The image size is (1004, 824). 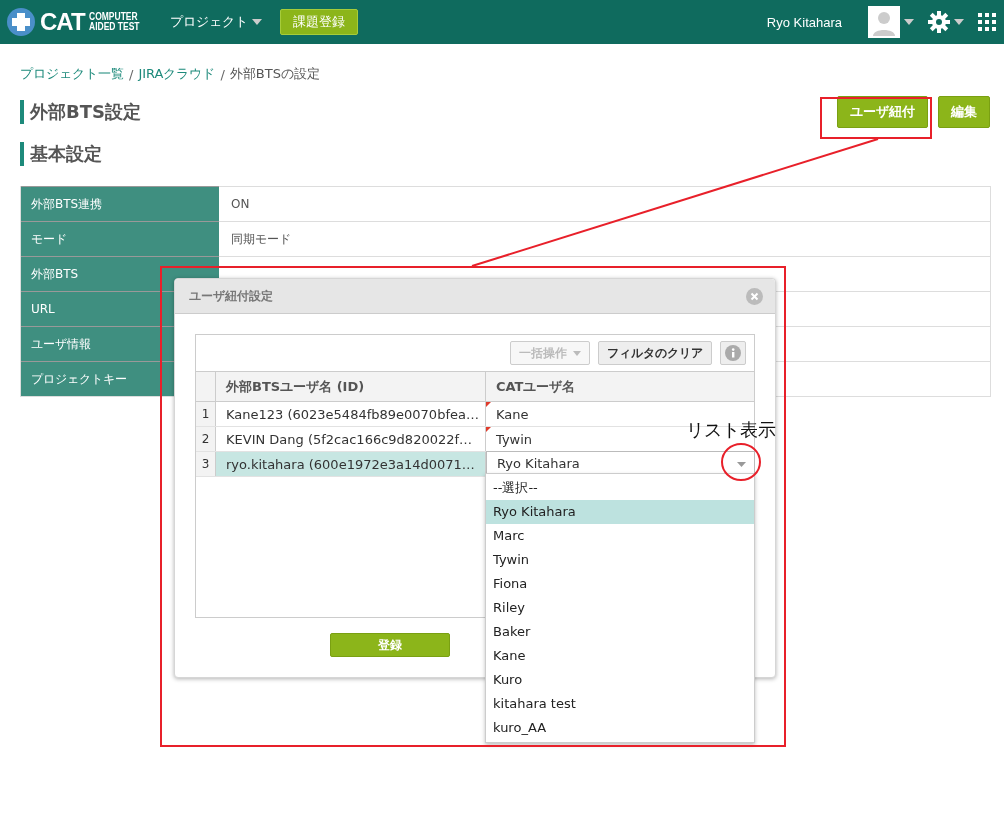 I want to click on breadcrumb-link: プロジェクト一覧, so click(x=72, y=74).